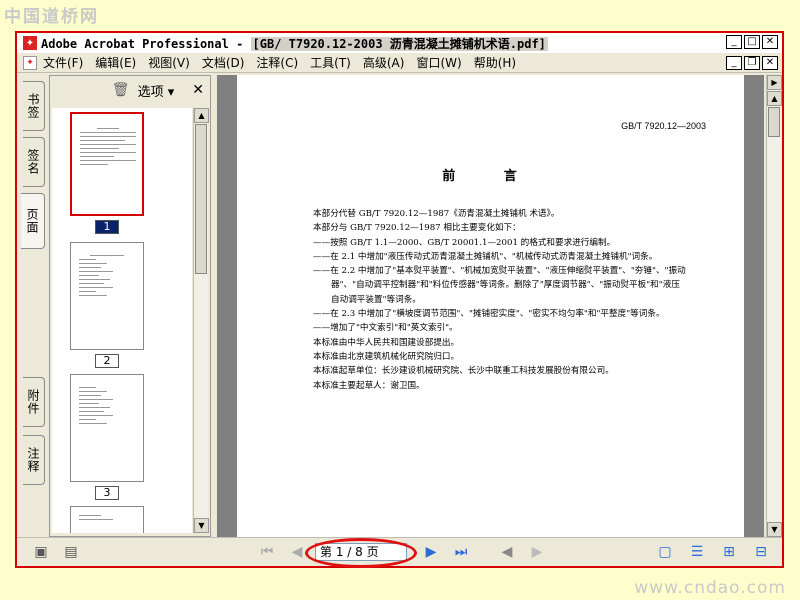  I want to click on thumbnail-label-2: 2, so click(107, 361).